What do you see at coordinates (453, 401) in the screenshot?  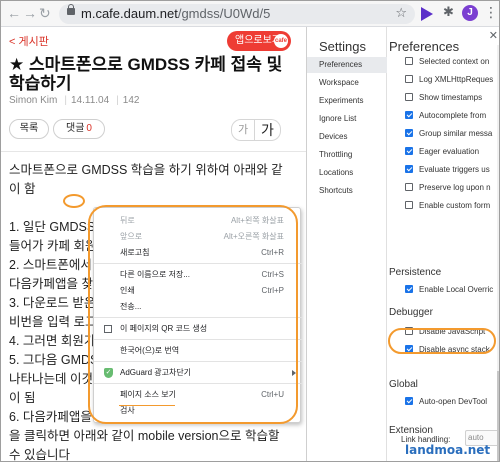 I see `setting-label: Auto-open DevTool` at bounding box center [453, 401].